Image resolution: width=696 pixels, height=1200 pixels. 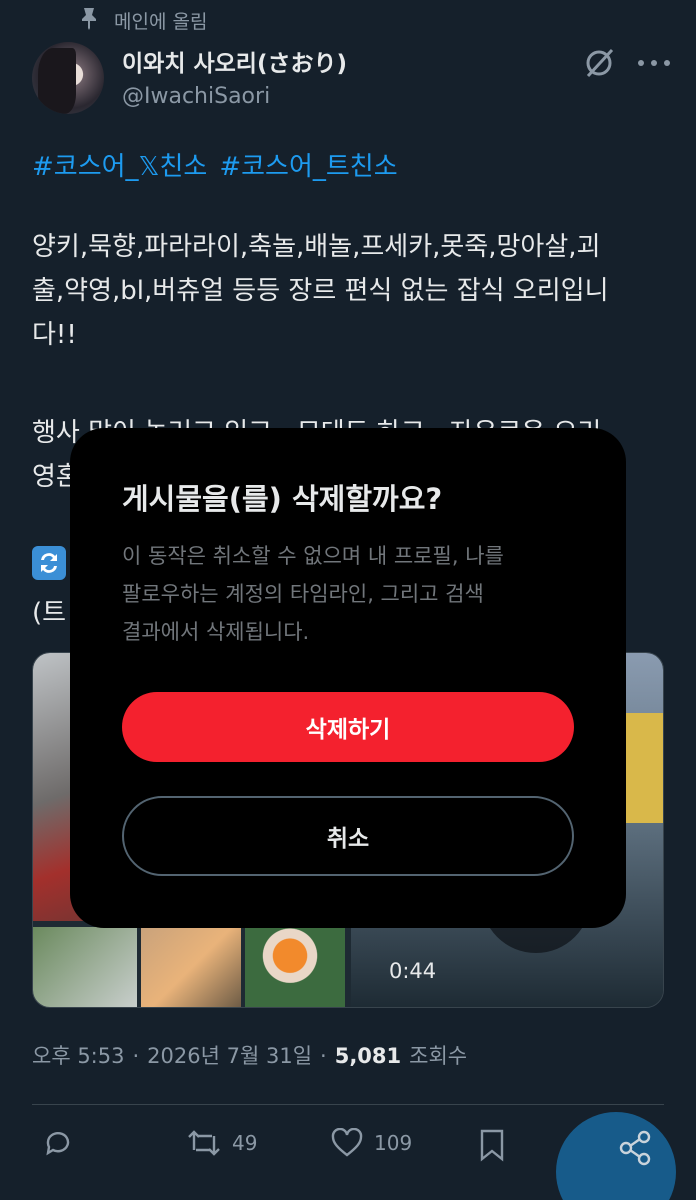 What do you see at coordinates (348, 836) in the screenshot?
I see `cancel-button: 취소` at bounding box center [348, 836].